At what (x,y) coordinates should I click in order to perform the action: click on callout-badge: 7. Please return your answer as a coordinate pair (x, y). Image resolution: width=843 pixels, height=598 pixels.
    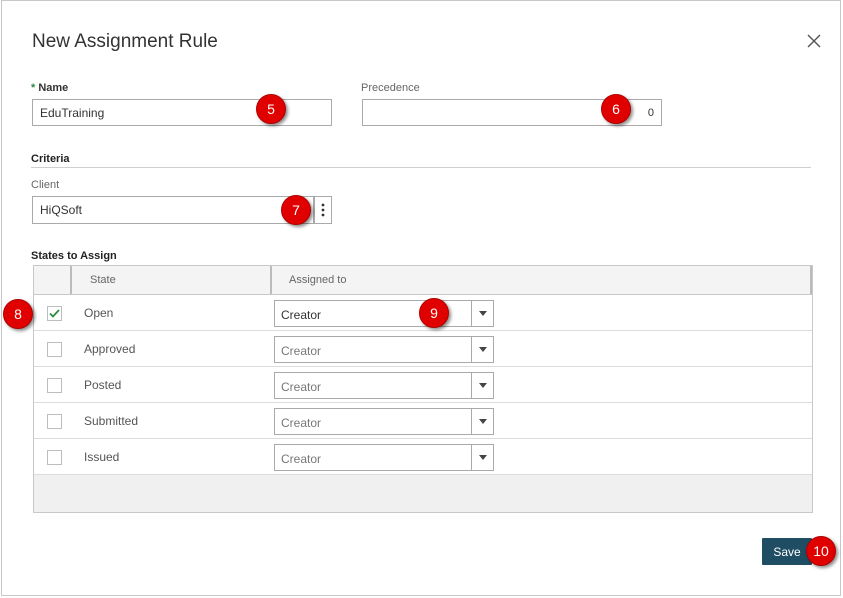
    Looking at the image, I should click on (296, 210).